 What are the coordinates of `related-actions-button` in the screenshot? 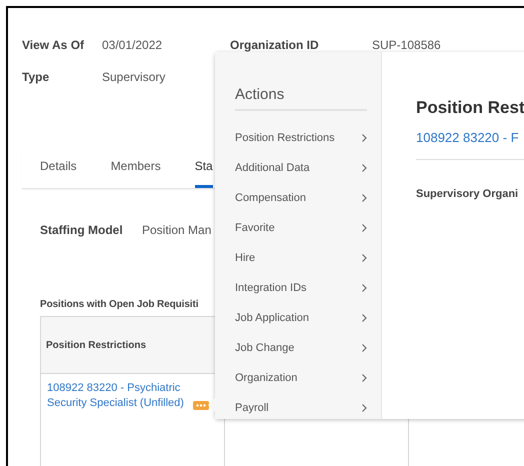 It's located at (201, 405).